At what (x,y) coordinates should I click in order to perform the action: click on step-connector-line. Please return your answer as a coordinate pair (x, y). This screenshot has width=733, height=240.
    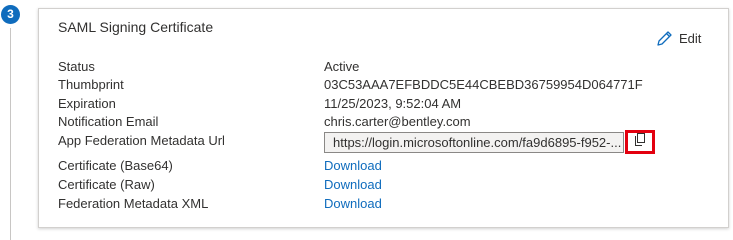
    Looking at the image, I should click on (10, 134).